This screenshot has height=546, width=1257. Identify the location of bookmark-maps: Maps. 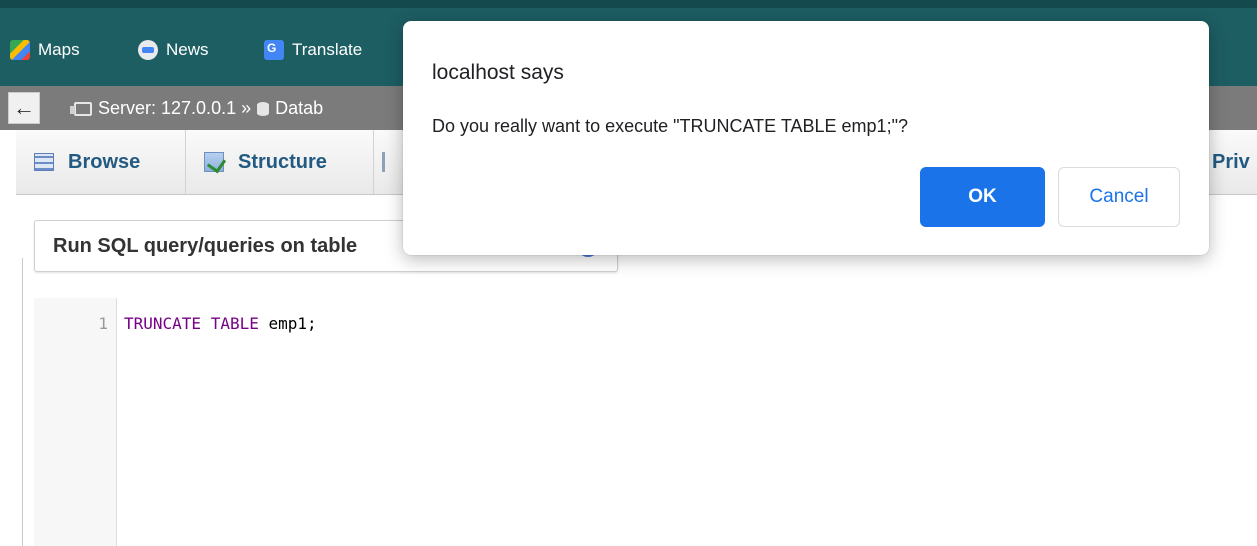
(45, 50).